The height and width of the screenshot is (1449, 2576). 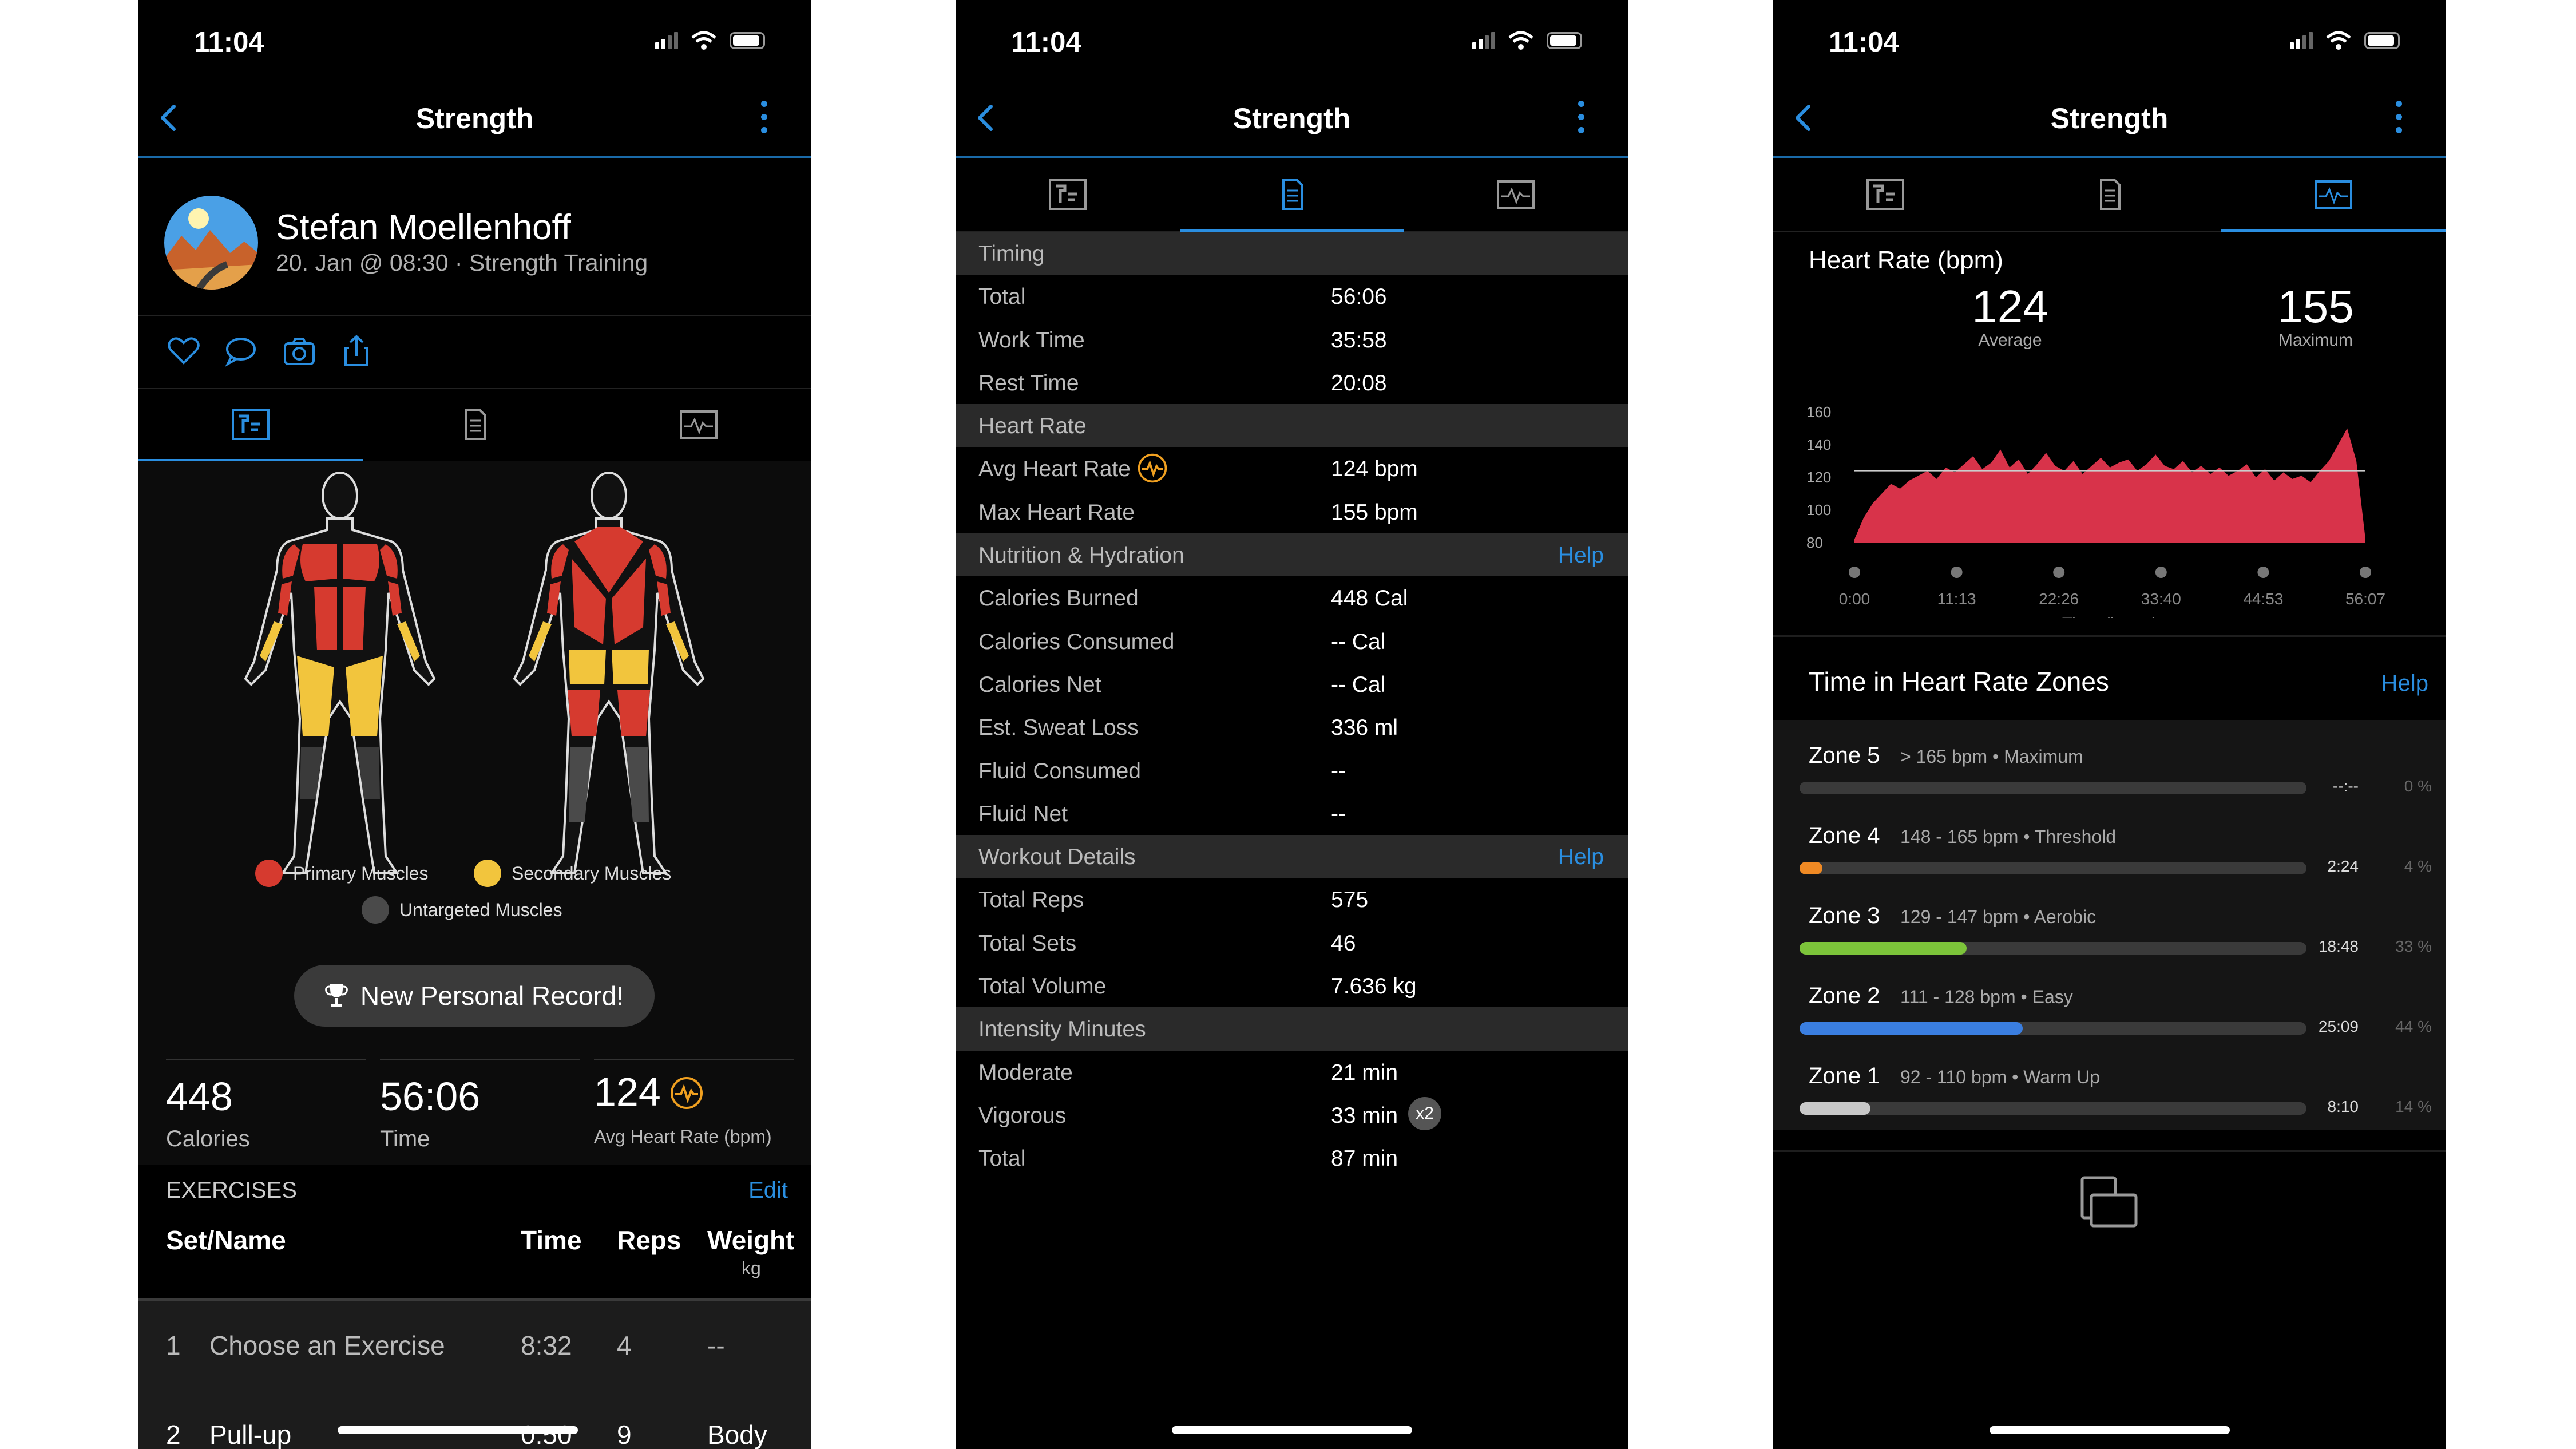 What do you see at coordinates (1025, 1072) in the screenshot?
I see `detail-key: Moderate` at bounding box center [1025, 1072].